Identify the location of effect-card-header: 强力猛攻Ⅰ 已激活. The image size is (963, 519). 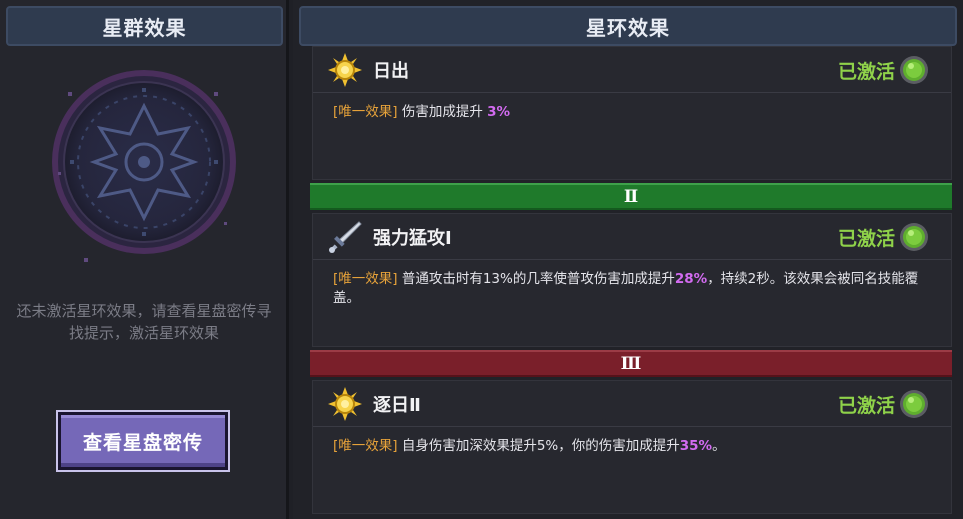
(632, 237).